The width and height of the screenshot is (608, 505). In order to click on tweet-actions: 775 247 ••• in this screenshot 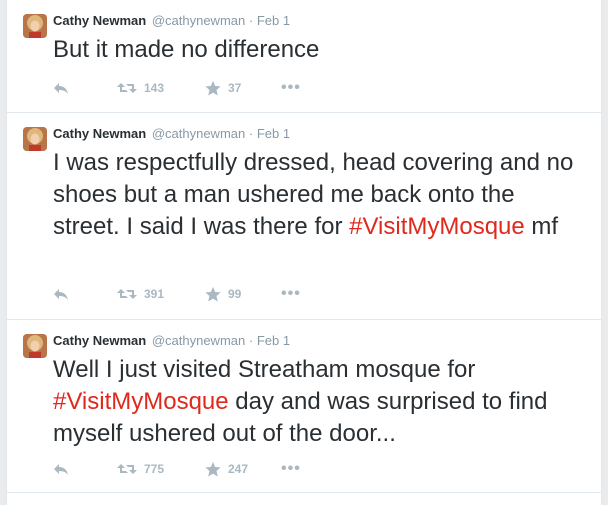, I will do `click(177, 469)`.